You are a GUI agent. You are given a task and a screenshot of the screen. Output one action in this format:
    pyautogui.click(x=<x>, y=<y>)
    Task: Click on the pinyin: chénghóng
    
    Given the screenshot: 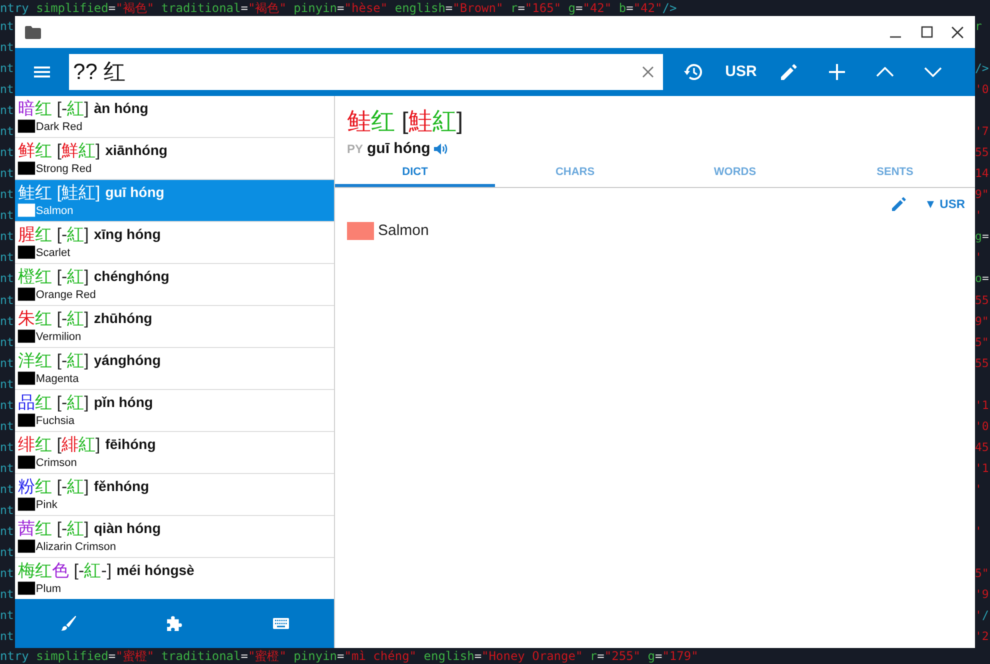 What is the action you would take?
    pyautogui.click(x=132, y=276)
    